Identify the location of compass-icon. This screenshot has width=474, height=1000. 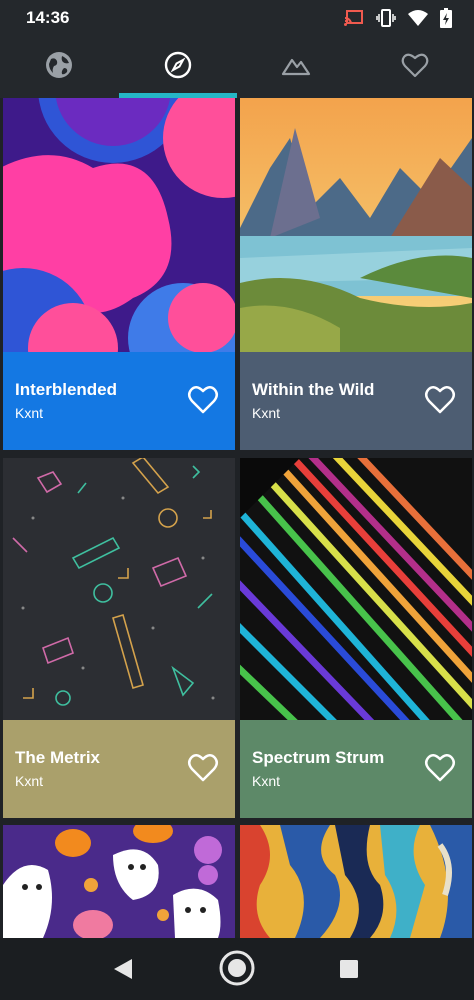
(178, 67).